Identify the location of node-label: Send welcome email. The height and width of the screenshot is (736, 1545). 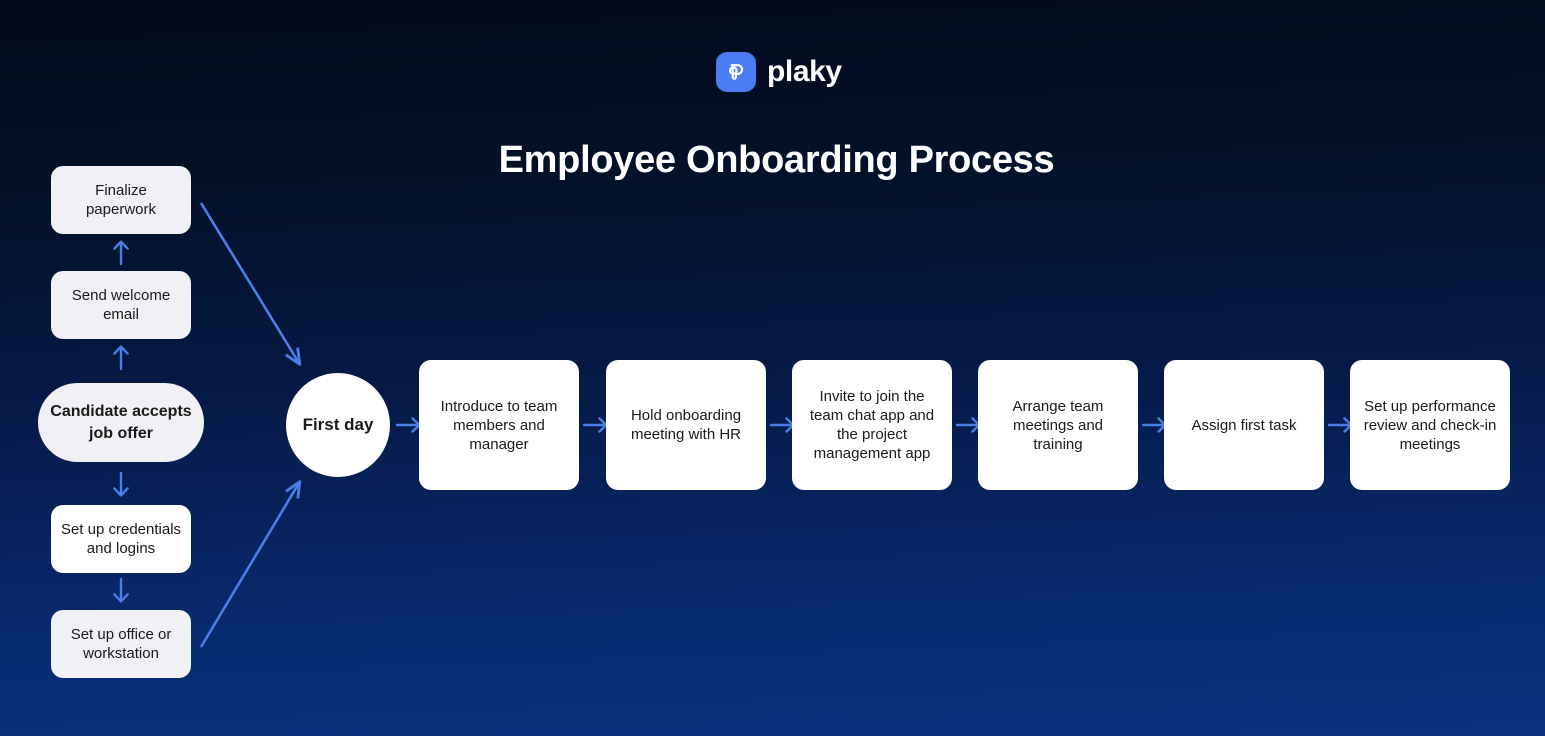
(121, 305).